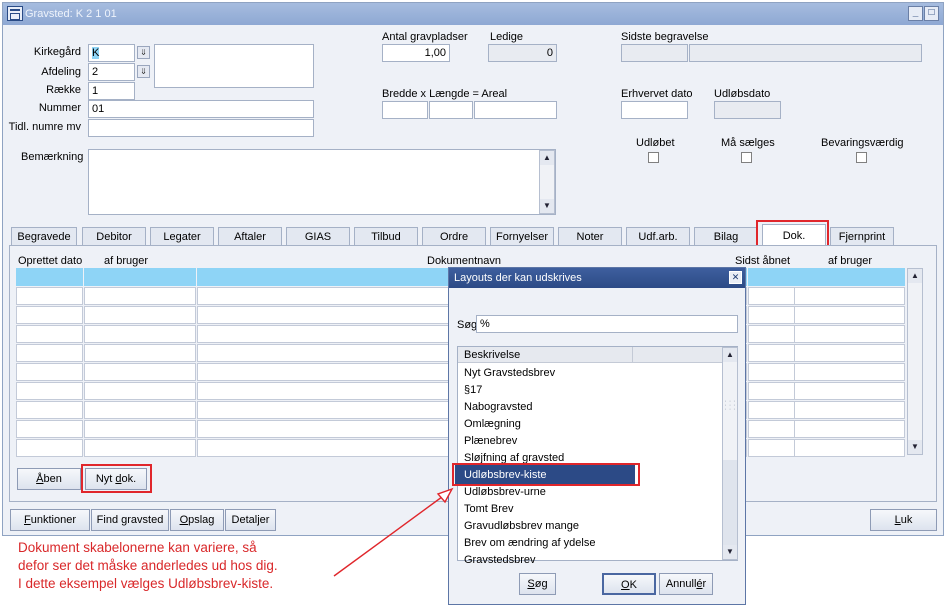  What do you see at coordinates (390, 535) in the screenshot?
I see `arrow-line` at bounding box center [390, 535].